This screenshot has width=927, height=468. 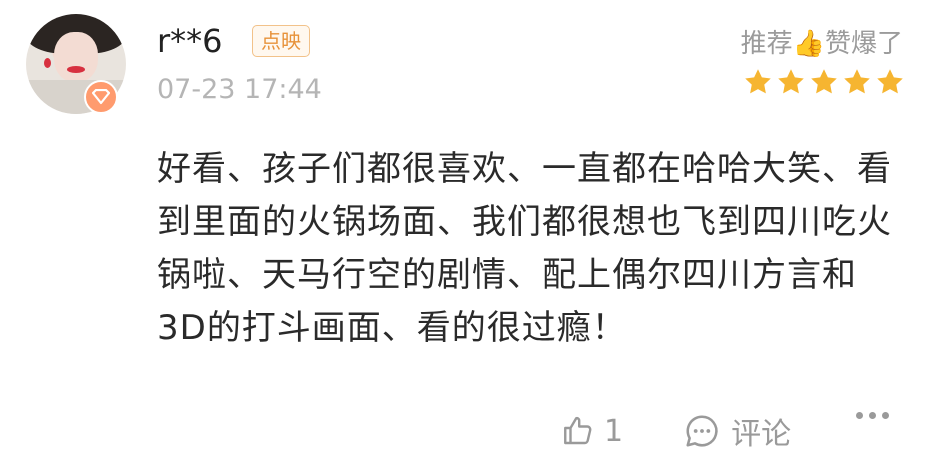 I want to click on username: r**6, so click(x=190, y=41).